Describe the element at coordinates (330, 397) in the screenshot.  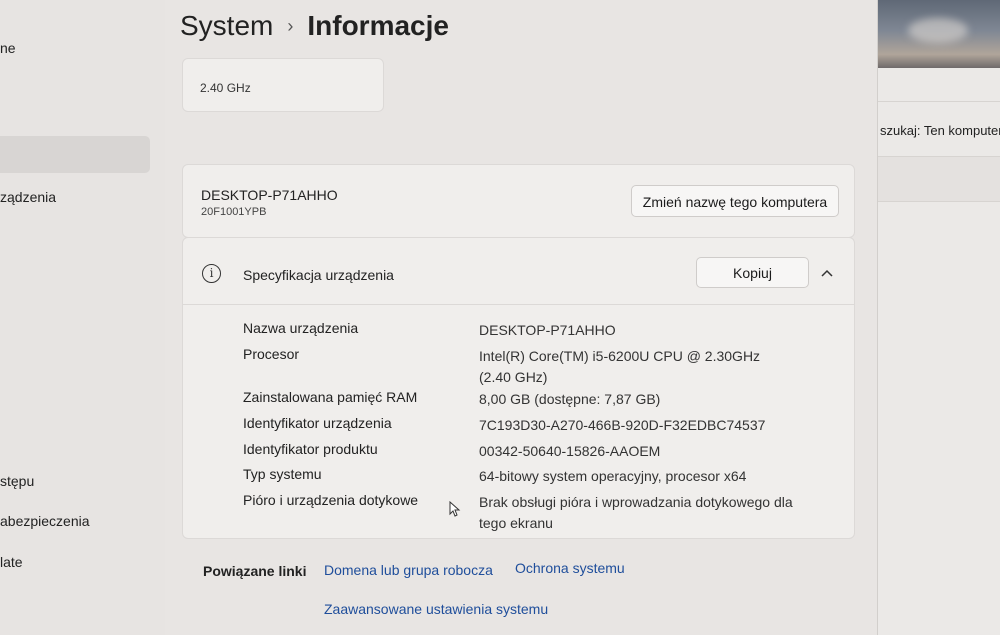
I see `spec-label: Zainstalowana pamięć RAM` at that location.